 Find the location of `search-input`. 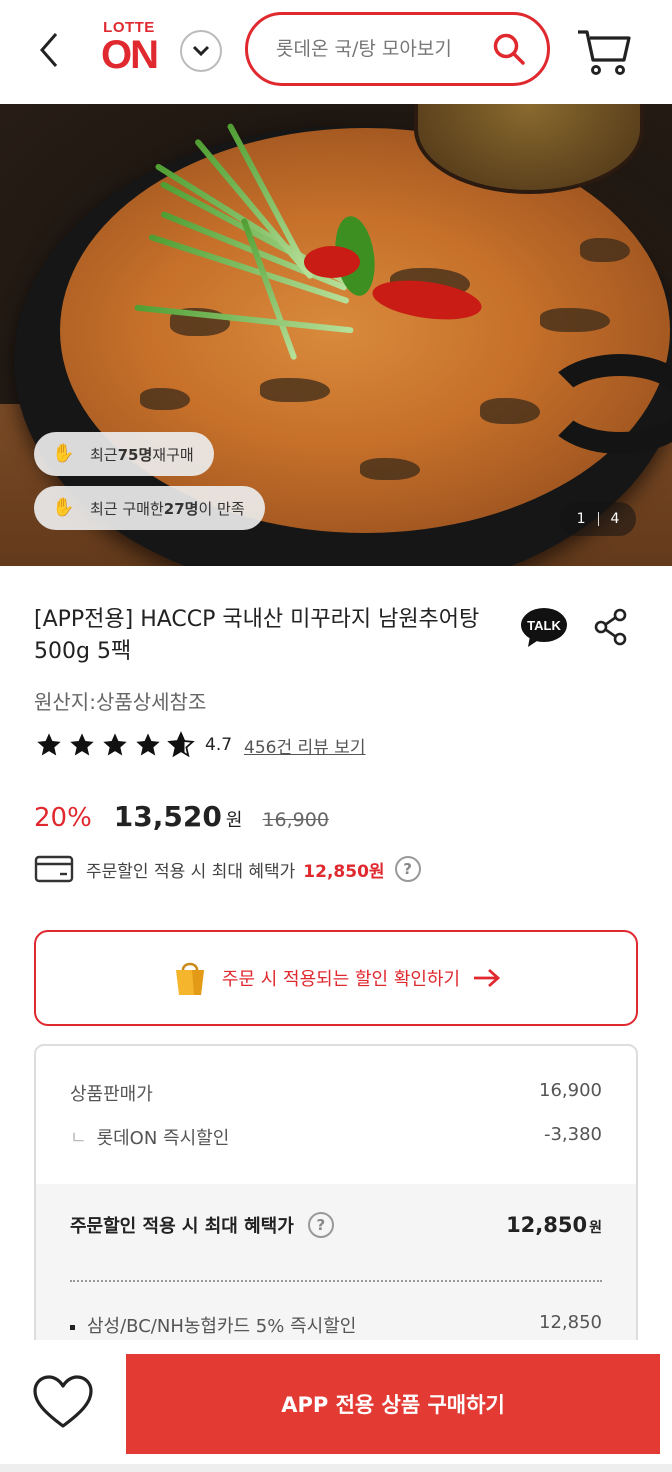

search-input is located at coordinates (381, 49).